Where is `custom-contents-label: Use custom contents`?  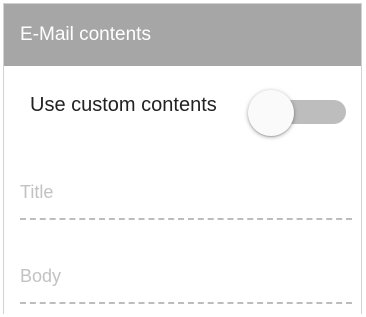 custom-contents-label: Use custom contents is located at coordinates (123, 105).